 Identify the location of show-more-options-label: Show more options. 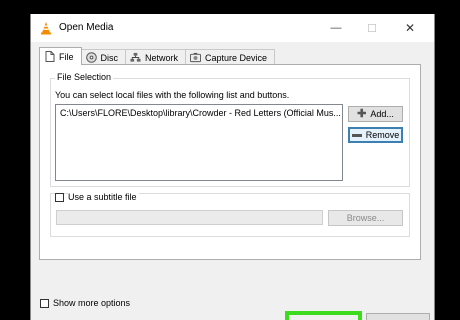
(92, 303).